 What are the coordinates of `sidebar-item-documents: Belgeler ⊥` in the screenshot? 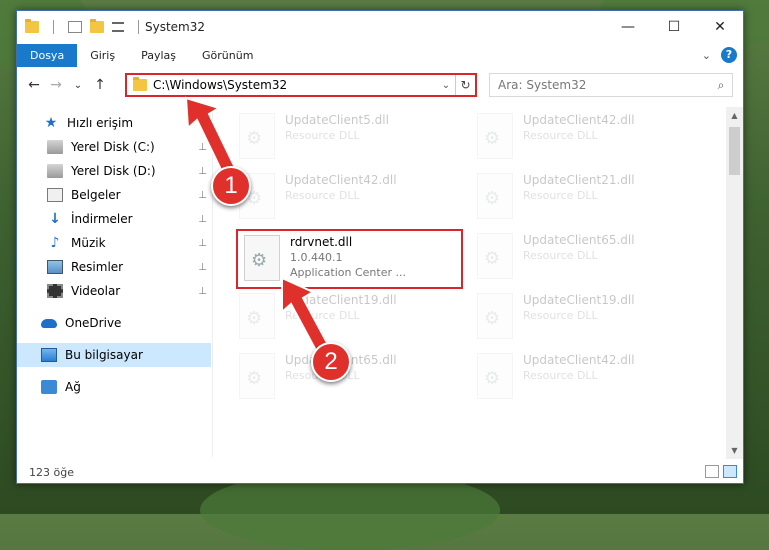 It's located at (114, 195).